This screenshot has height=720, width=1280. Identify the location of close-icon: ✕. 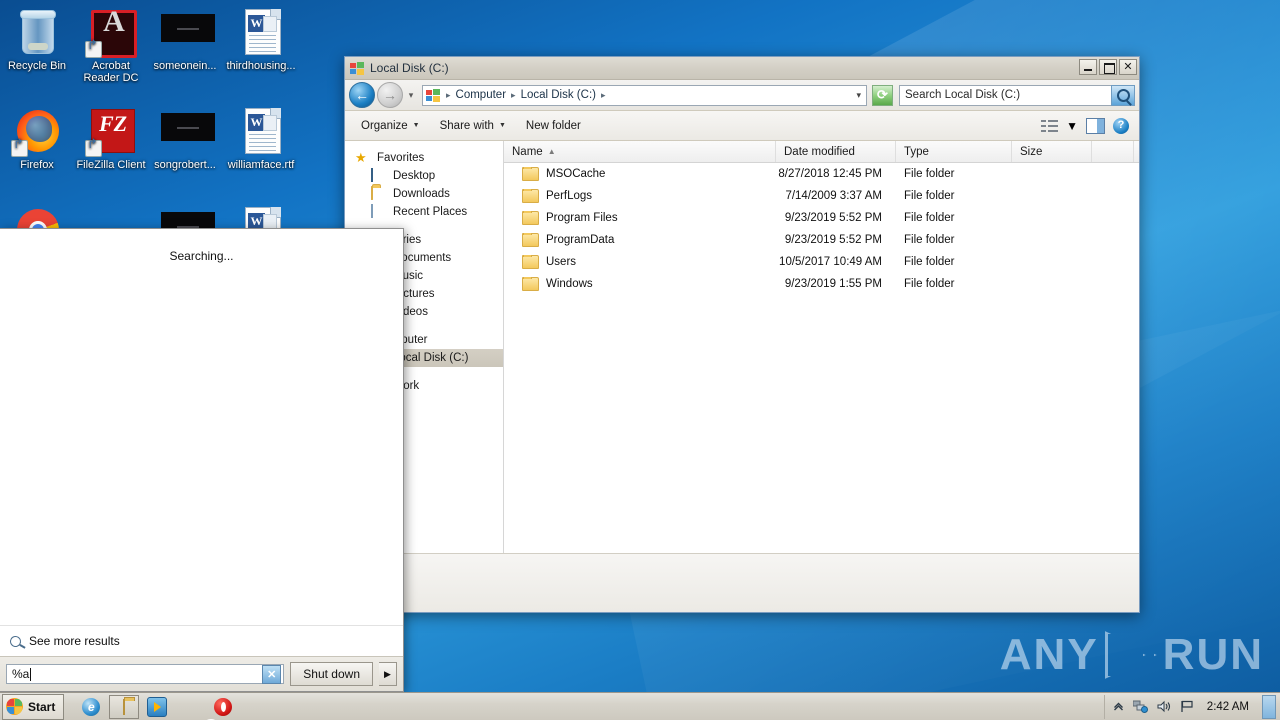
(1128, 66).